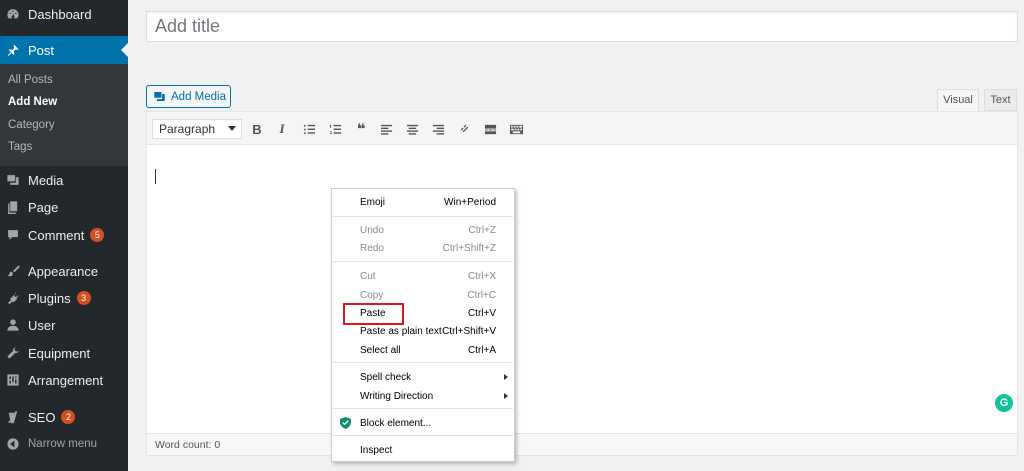 The image size is (1024, 471). I want to click on comment-icon, so click(13, 235).